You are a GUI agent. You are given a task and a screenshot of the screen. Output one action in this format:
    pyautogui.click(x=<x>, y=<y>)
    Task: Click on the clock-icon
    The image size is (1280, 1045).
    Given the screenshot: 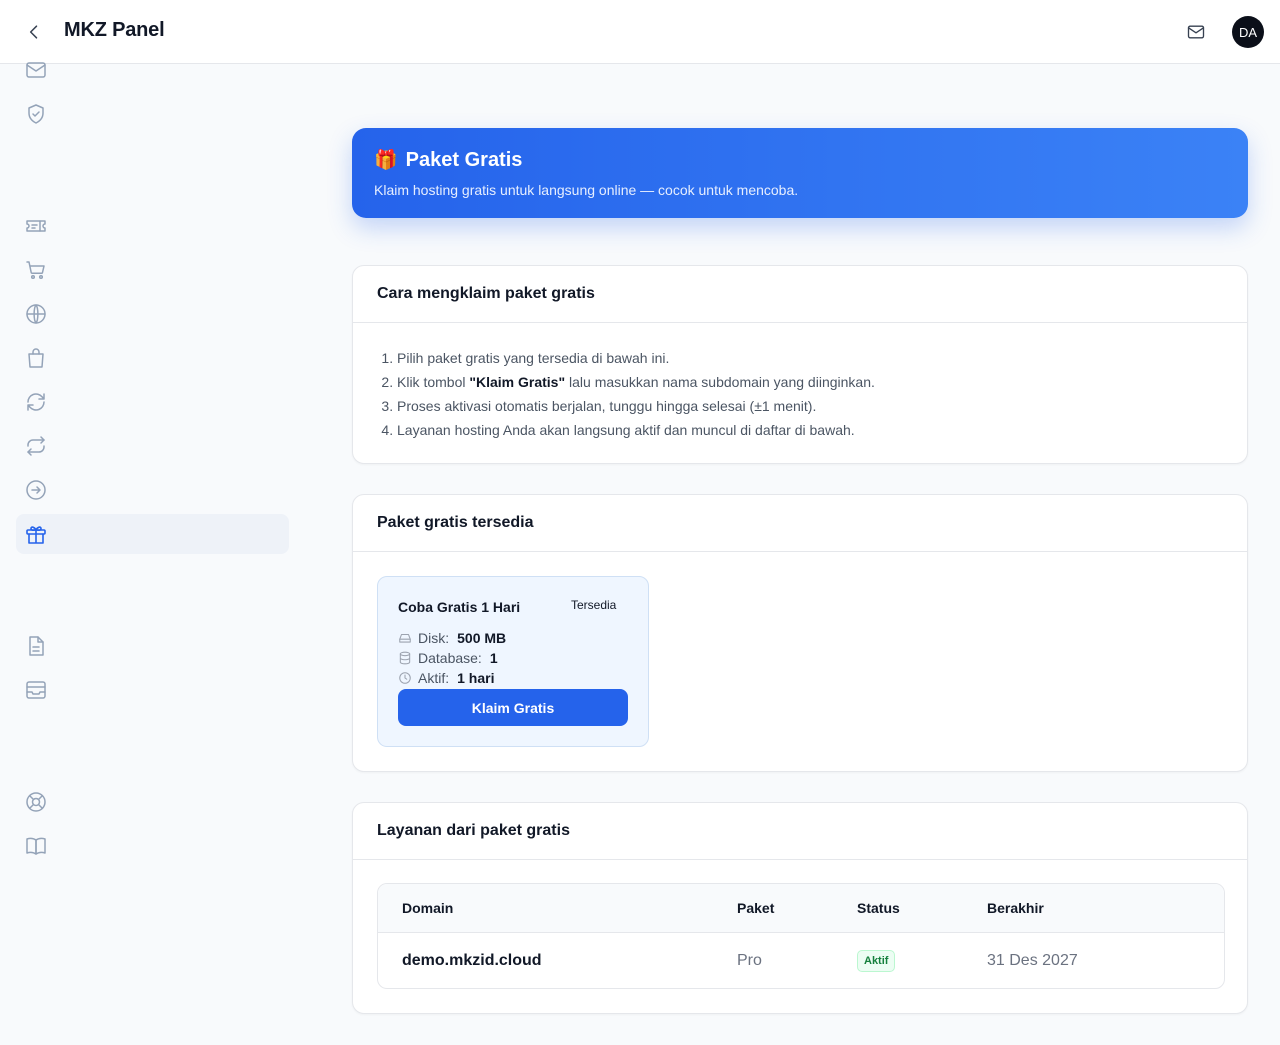 What is the action you would take?
    pyautogui.click(x=405, y=678)
    